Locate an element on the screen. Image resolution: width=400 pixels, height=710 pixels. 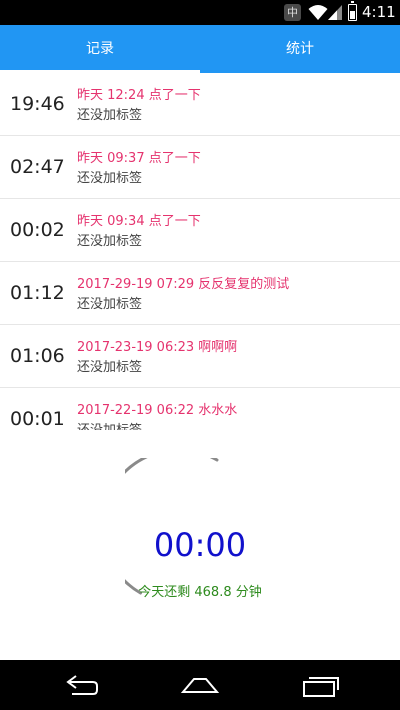
list-item: 01:12 2017-29-19 07:29 反反复复的测试 还没加标签 is located at coordinates (200, 293).